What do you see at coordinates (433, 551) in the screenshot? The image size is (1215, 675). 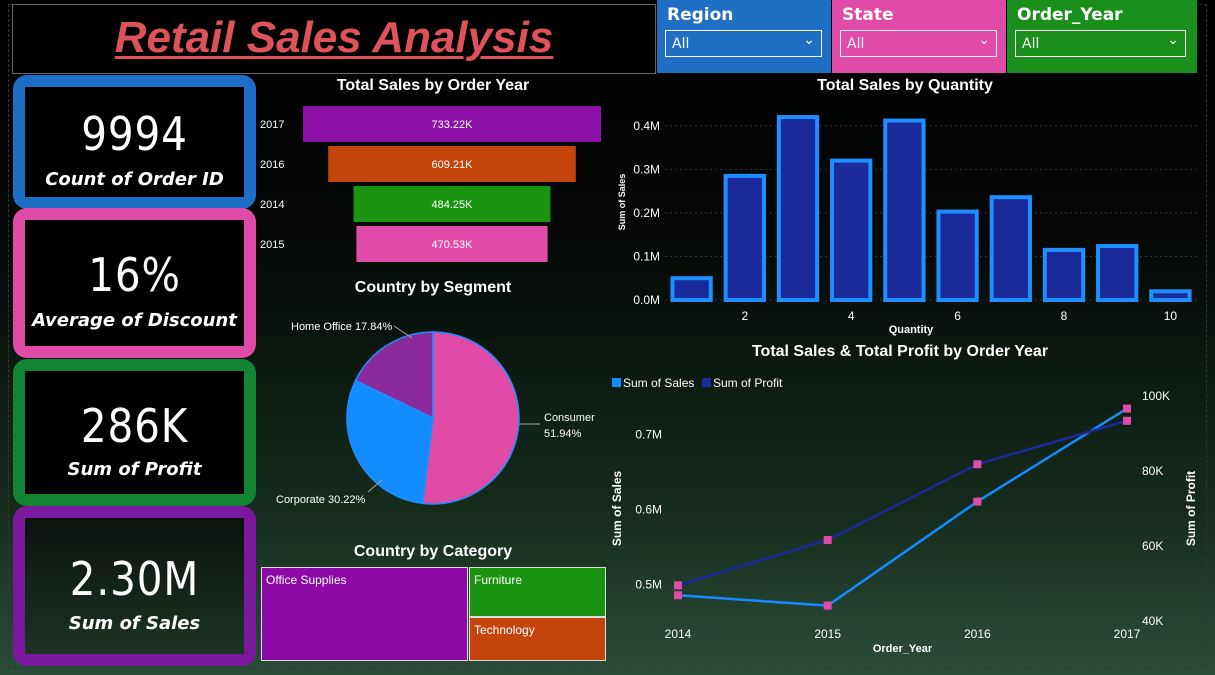 I see `chart-title: Country by Category` at bounding box center [433, 551].